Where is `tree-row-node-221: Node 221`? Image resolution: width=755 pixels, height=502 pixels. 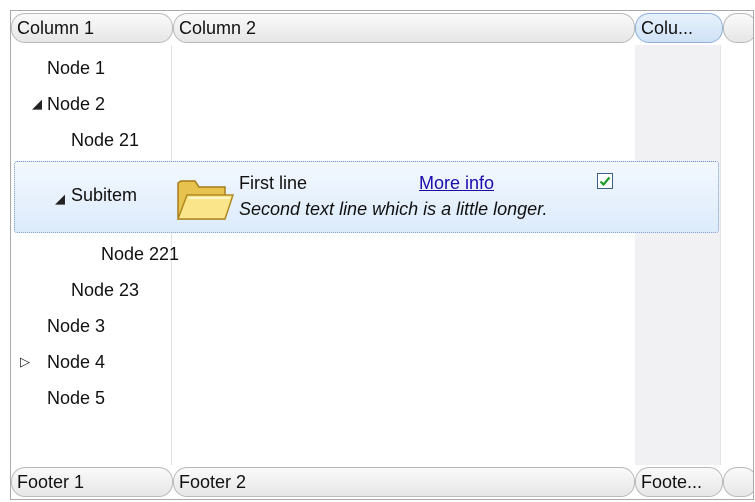
tree-row-node-221: Node 221 is located at coordinates (382, 254).